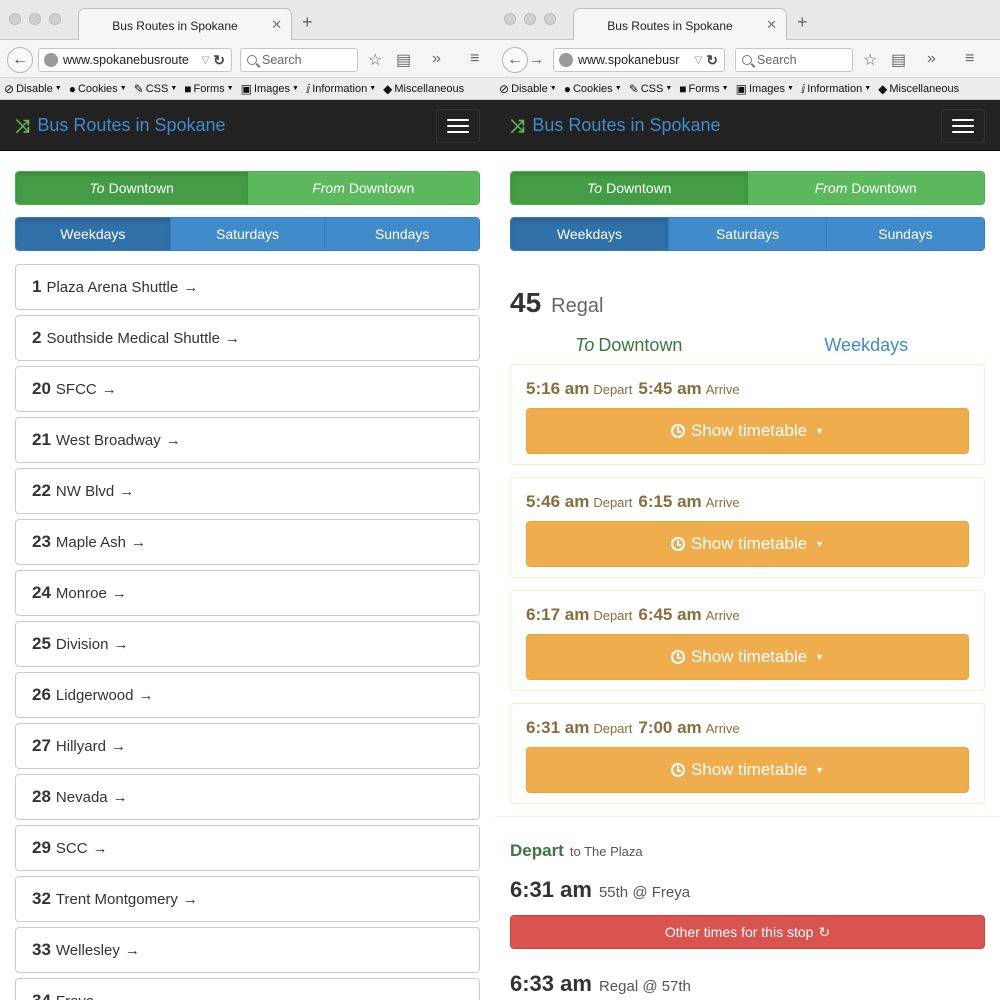 This screenshot has width=1000, height=1000. What do you see at coordinates (566, 60) in the screenshot?
I see `globe-icon` at bounding box center [566, 60].